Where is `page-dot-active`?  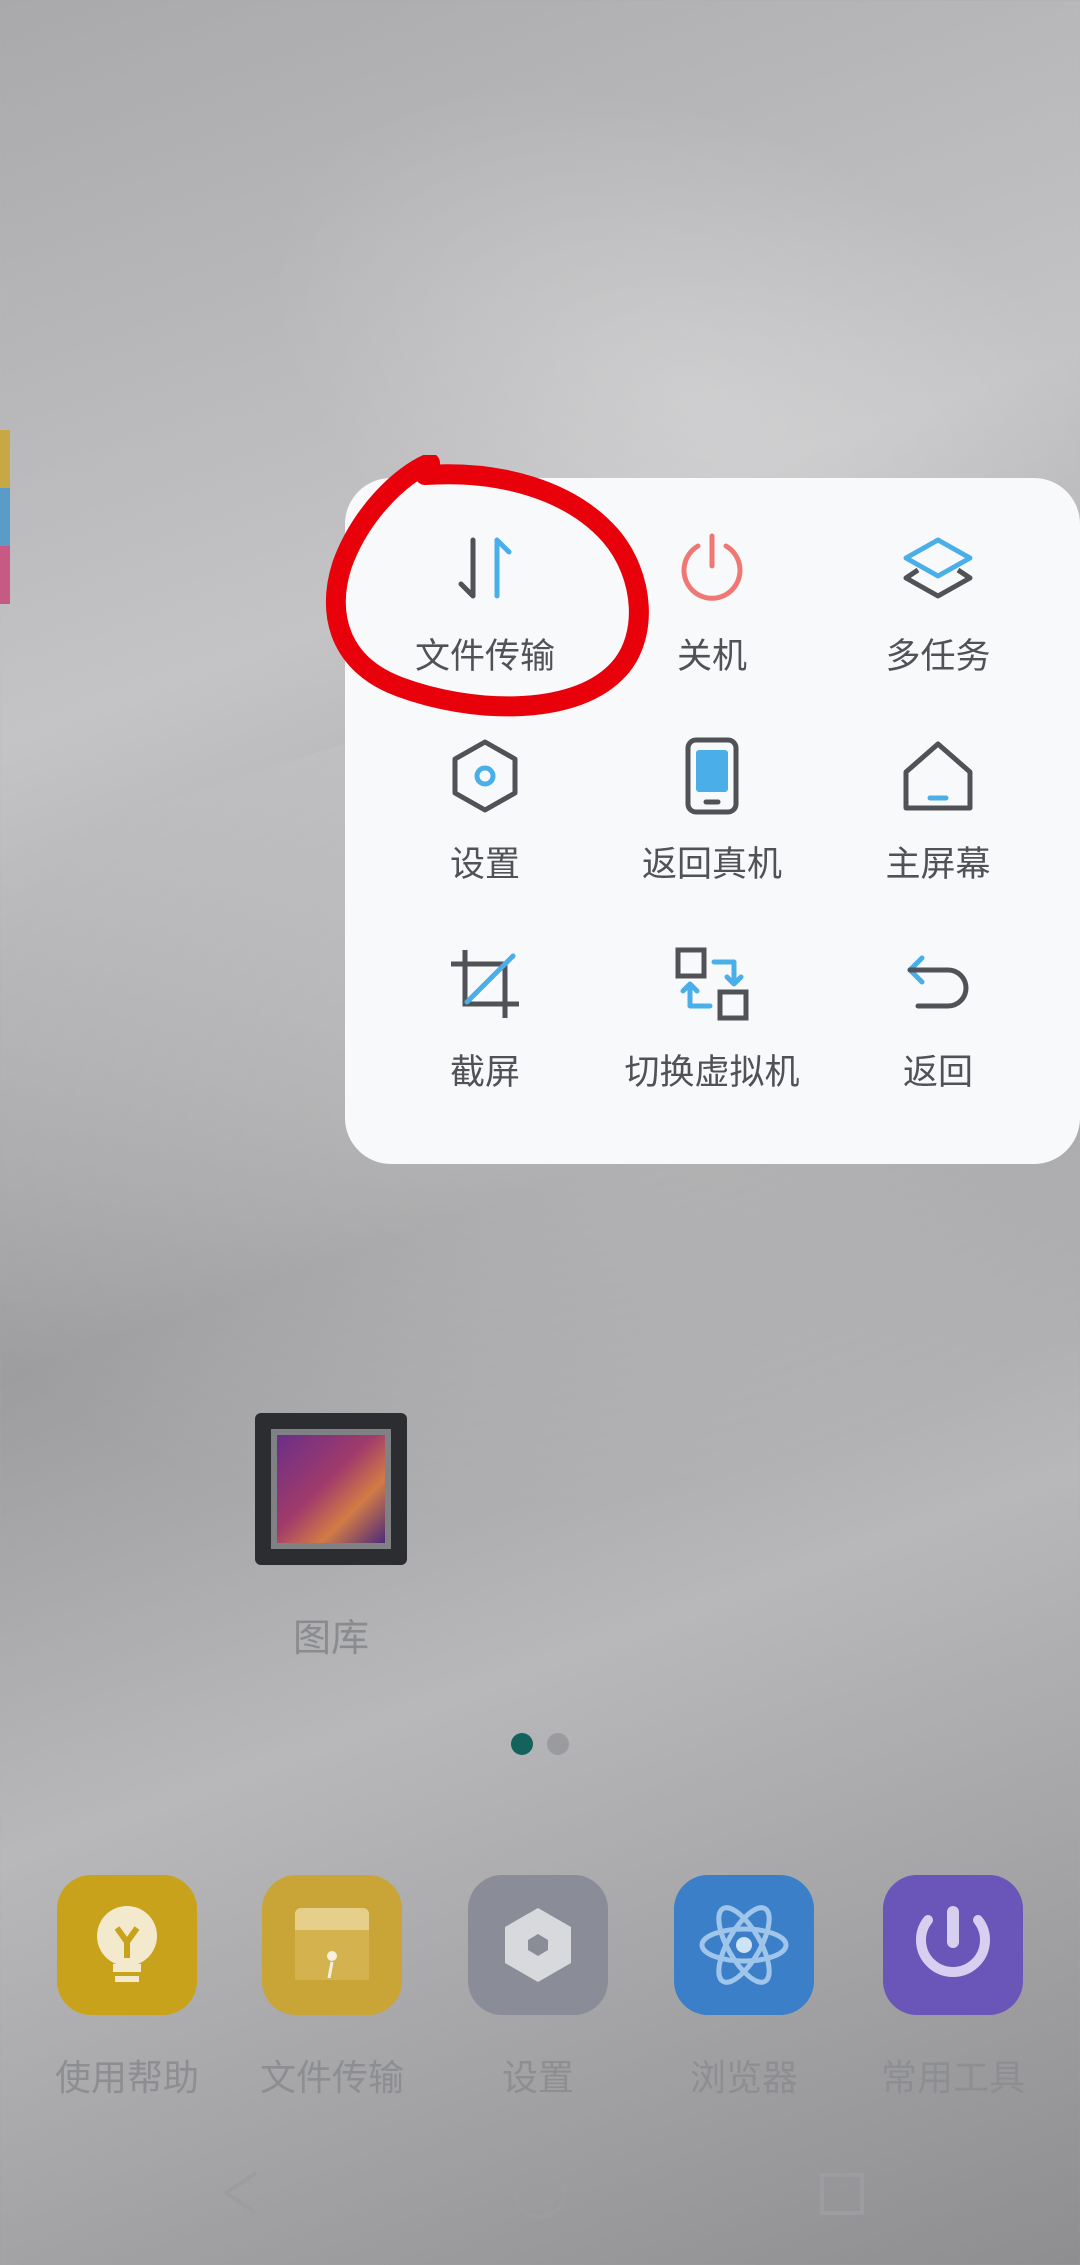 page-dot-active is located at coordinates (522, 1744).